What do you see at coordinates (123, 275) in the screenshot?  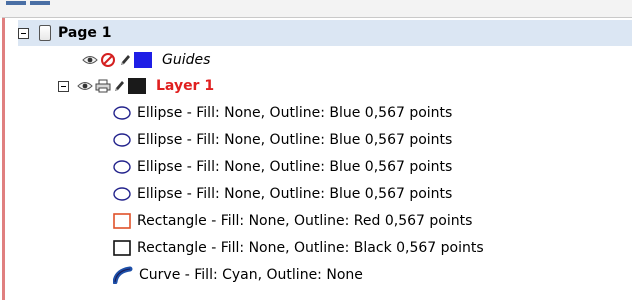 I see `curve-icon` at bounding box center [123, 275].